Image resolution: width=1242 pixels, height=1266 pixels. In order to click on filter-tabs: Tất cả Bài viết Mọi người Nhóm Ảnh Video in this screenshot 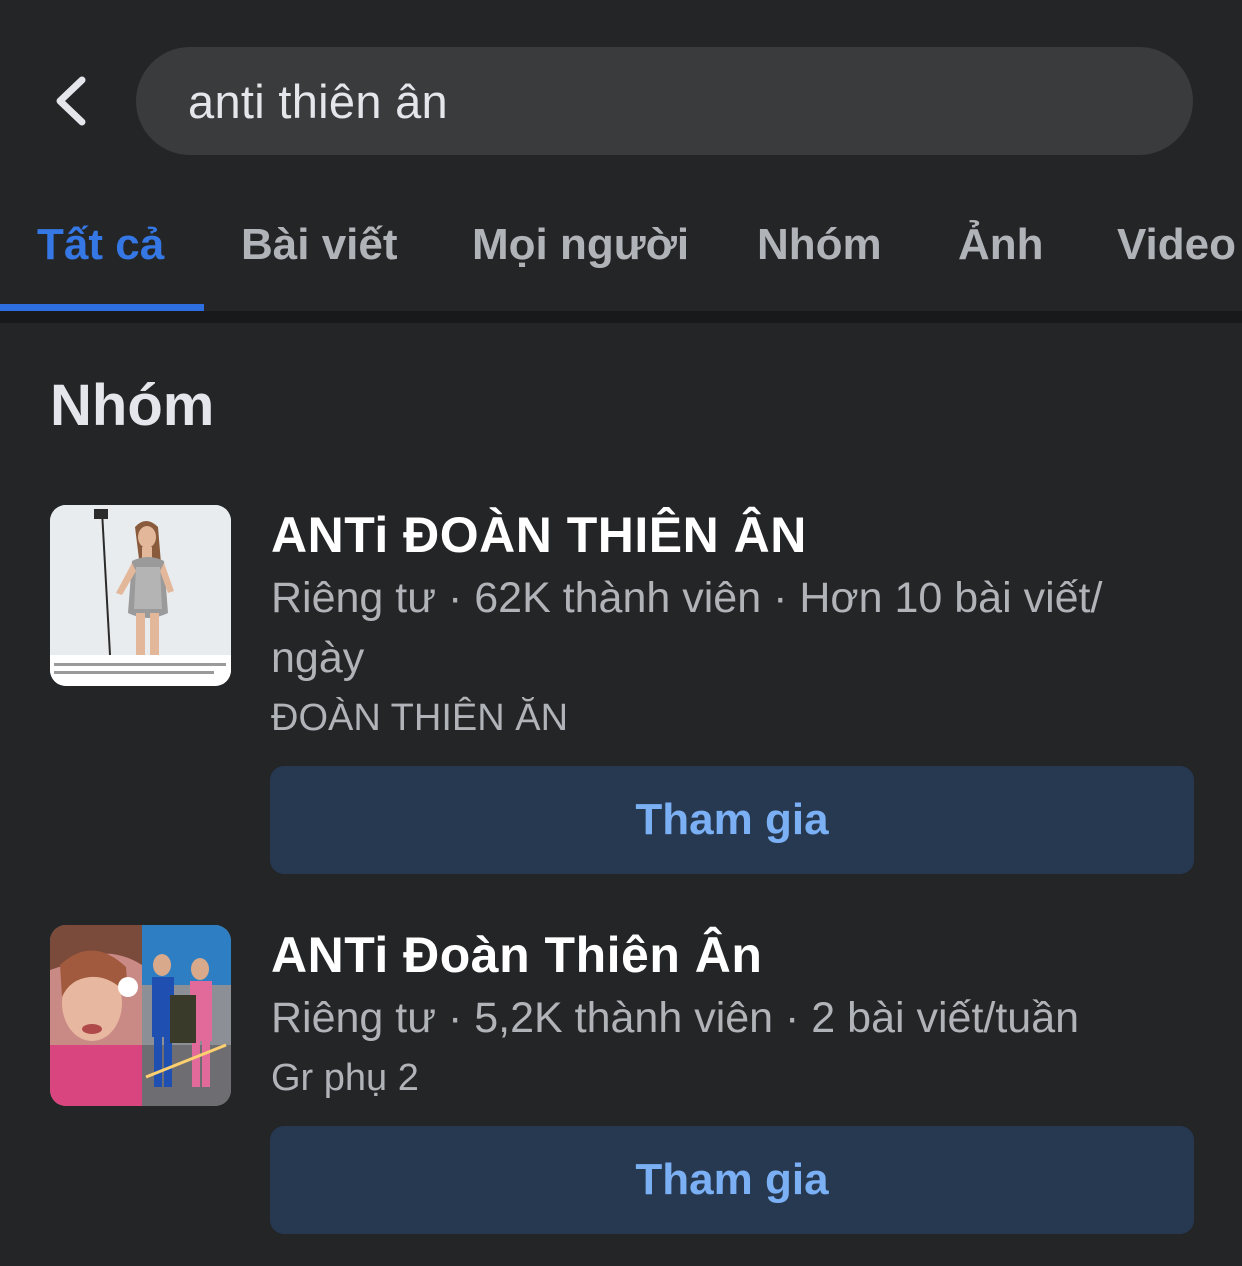, I will do `click(621, 256)`.